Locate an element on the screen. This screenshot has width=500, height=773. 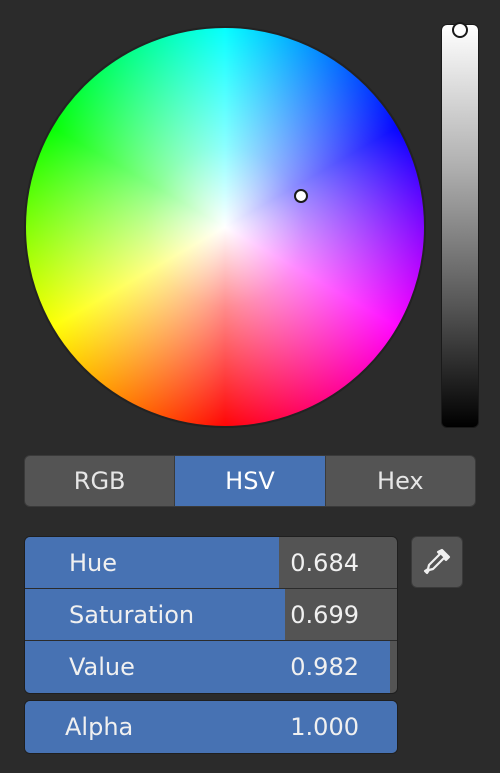
hue-value: 0.684 is located at coordinates (324, 563).